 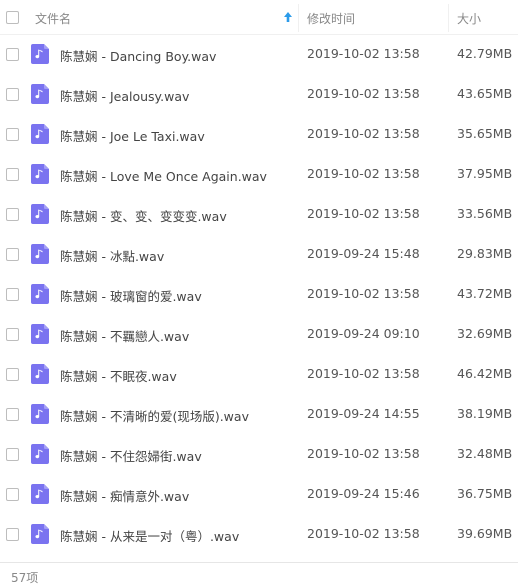 What do you see at coordinates (259, 255) in the screenshot?
I see `file-row: 陈慧娴 - 冰點.wav 2019-09-24 15:48 29.83MB` at bounding box center [259, 255].